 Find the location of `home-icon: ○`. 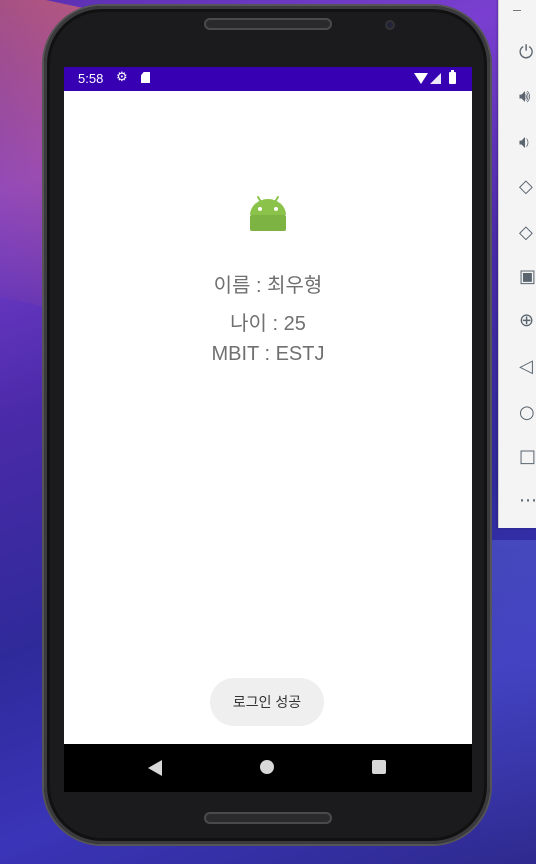

home-icon: ○ is located at coordinates (527, 413).